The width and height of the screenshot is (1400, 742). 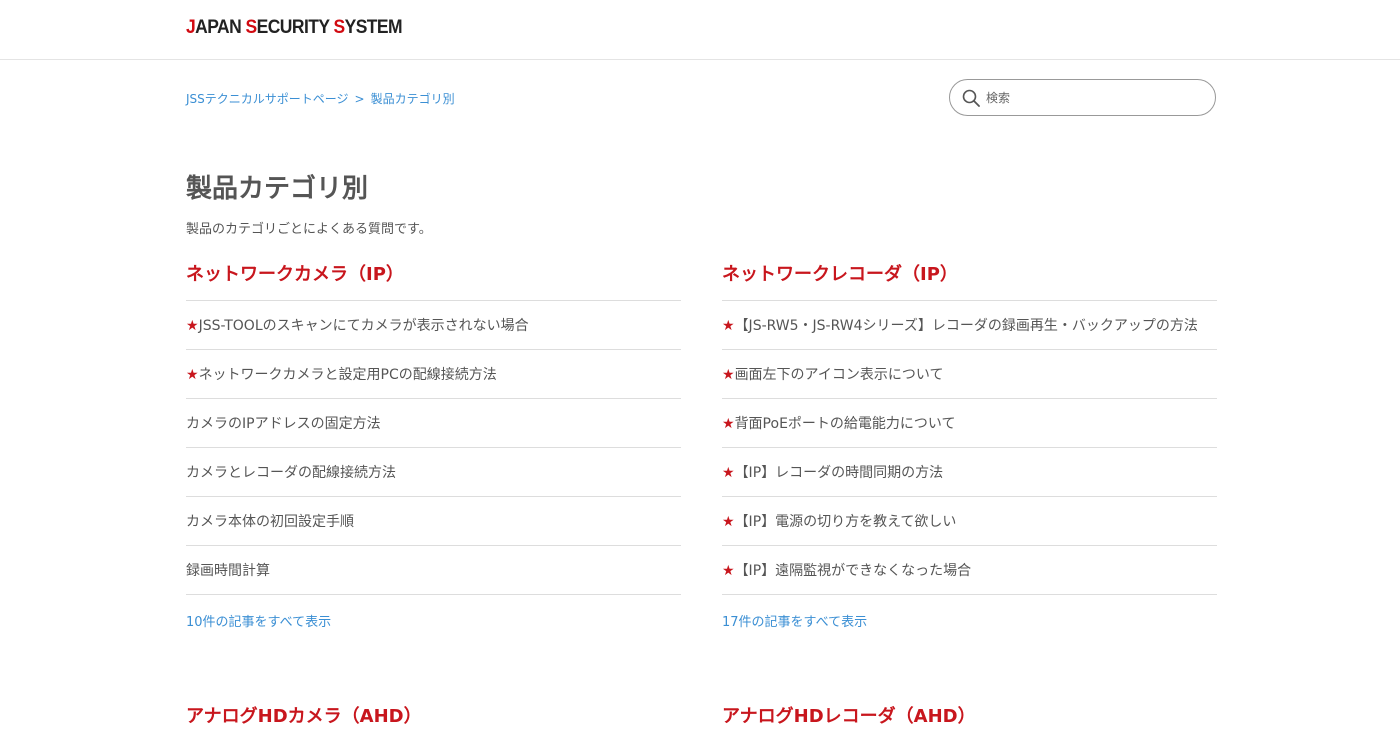 I want to click on page-title: 製品カテゴリ別, so click(x=277, y=189).